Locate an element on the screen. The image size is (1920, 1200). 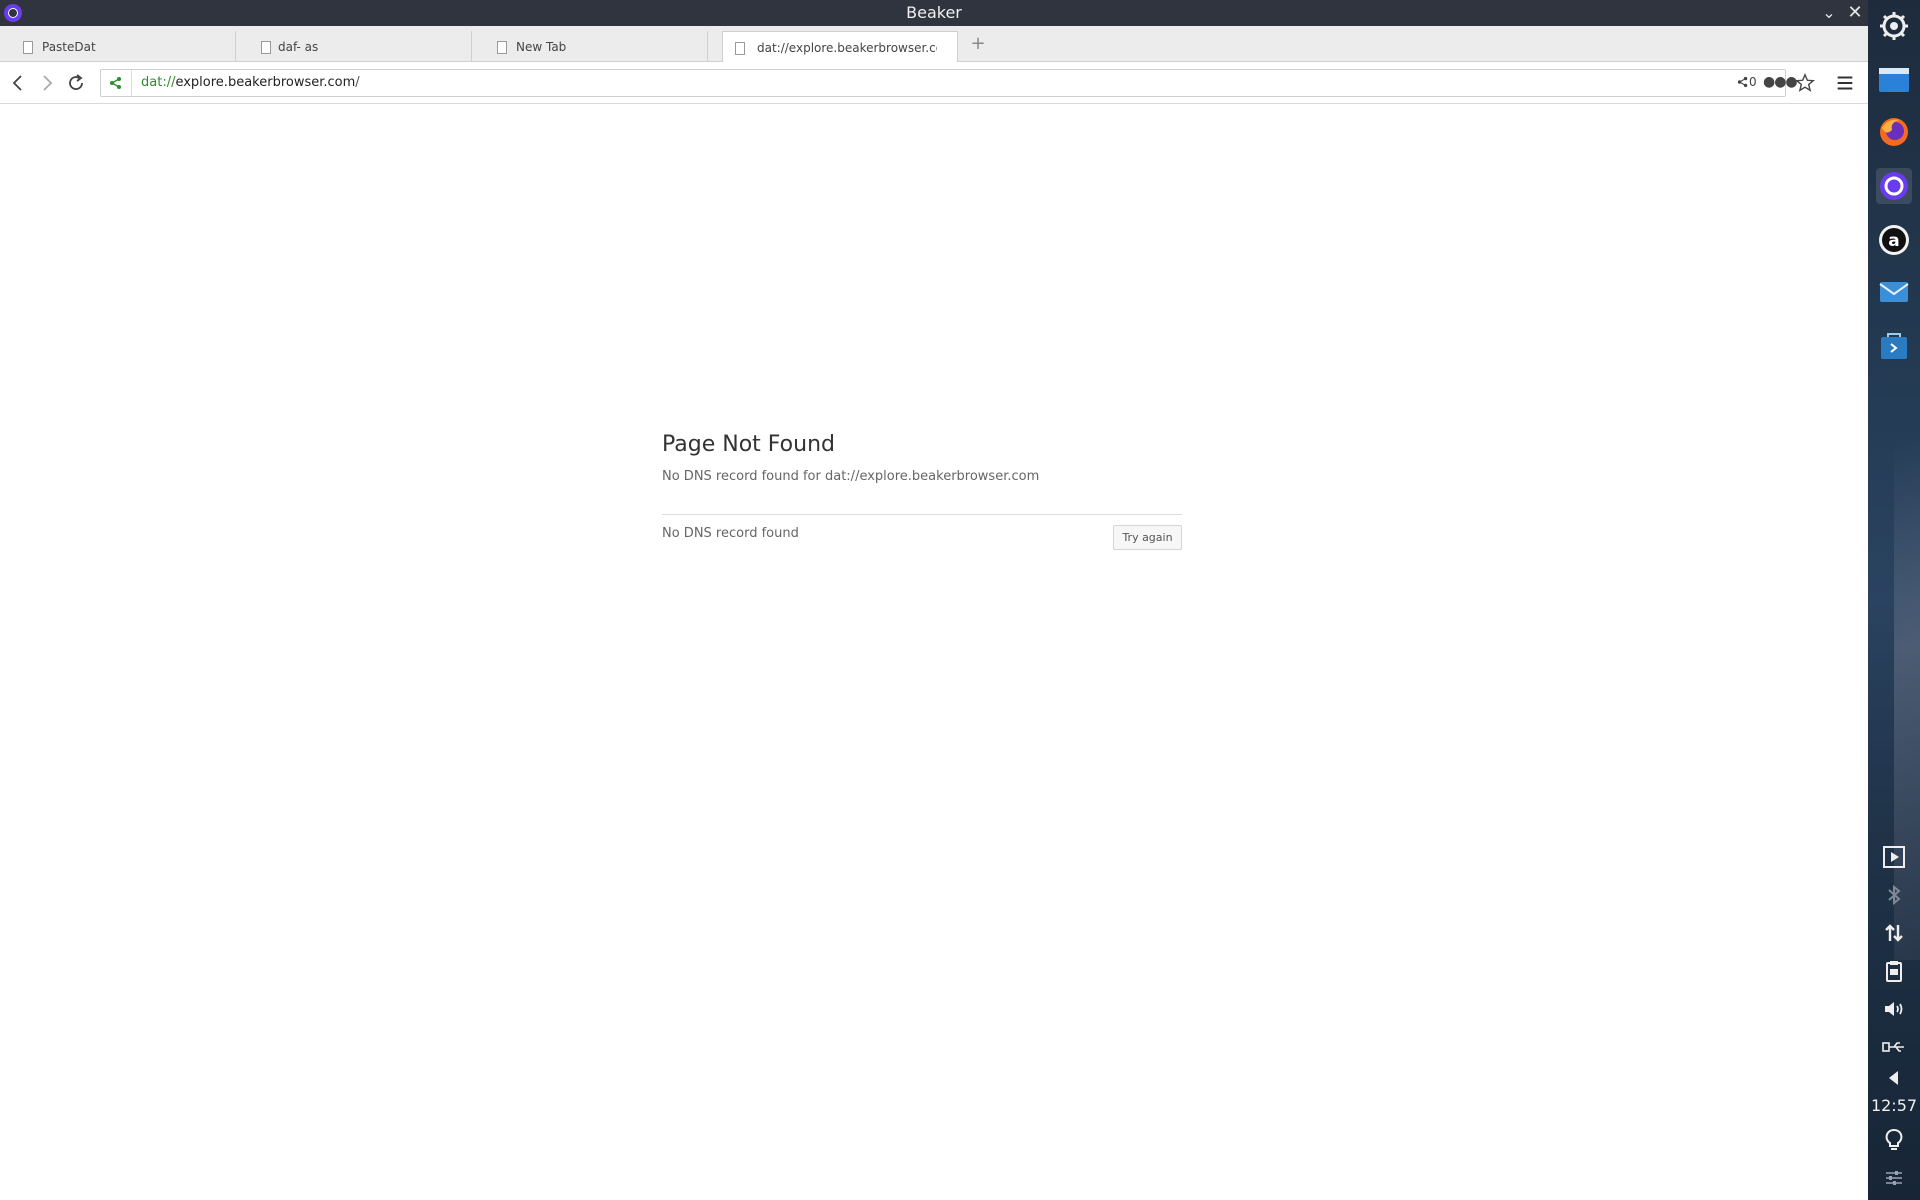
desktop-dock: a 12:57 is located at coordinates (1894, 600).